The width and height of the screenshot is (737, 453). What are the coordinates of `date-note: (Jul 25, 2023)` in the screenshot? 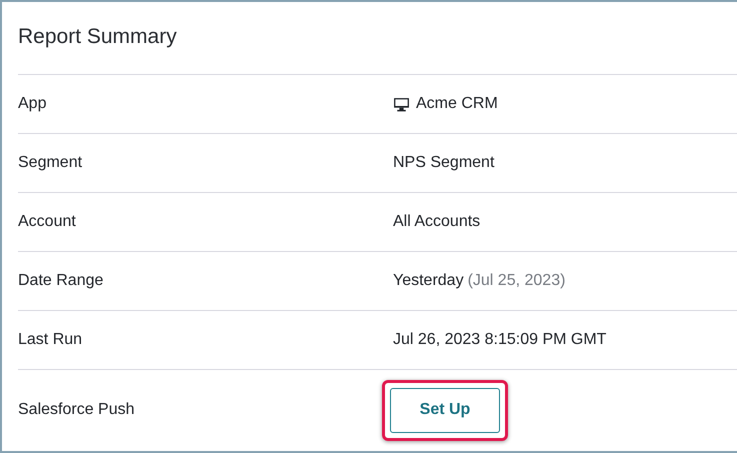 It's located at (517, 281).